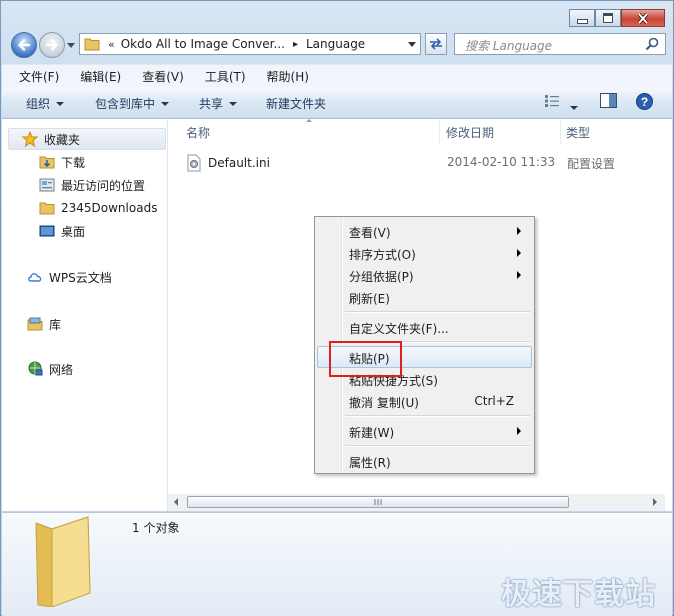 This screenshot has height=616, width=674. Describe the element at coordinates (61, 369) in the screenshot. I see `nav-network-label: 网络` at that location.